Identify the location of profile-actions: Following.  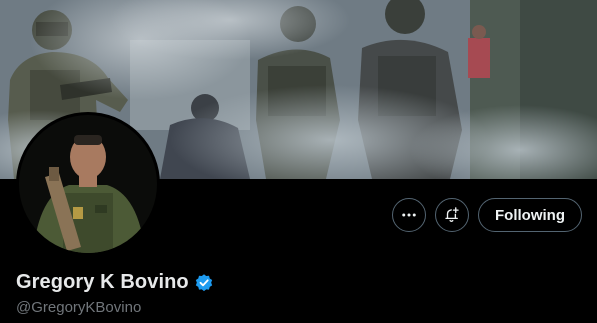
(487, 215).